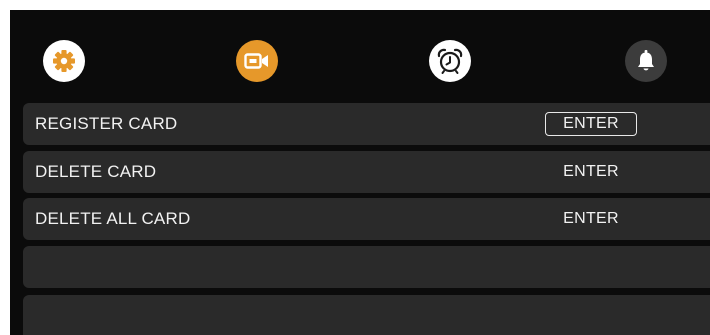  What do you see at coordinates (113, 218) in the screenshot?
I see `menu-item-label: DELETE ALL CARD` at bounding box center [113, 218].